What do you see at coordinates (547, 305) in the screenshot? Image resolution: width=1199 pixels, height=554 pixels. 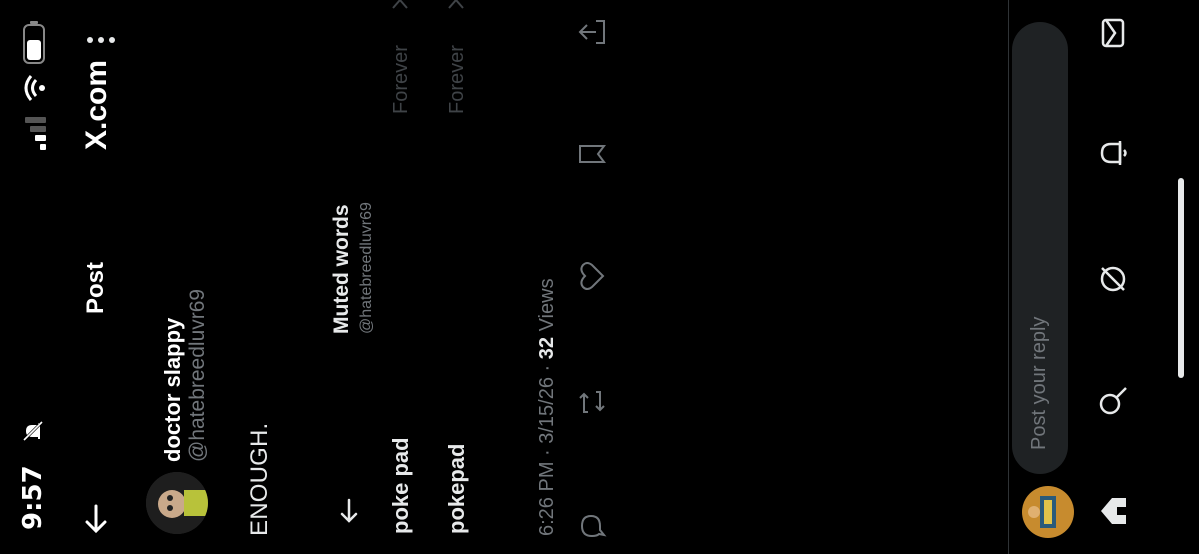 I see `views-label: Views` at bounding box center [547, 305].